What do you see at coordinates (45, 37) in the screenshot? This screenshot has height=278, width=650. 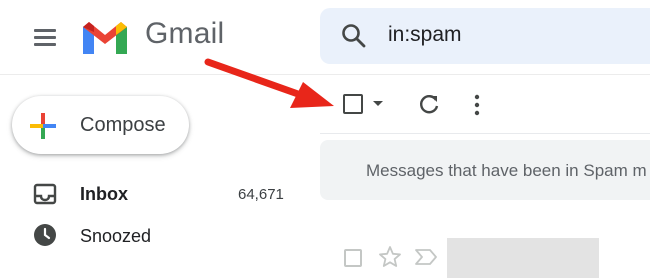 I see `main-menu-icon` at bounding box center [45, 37].